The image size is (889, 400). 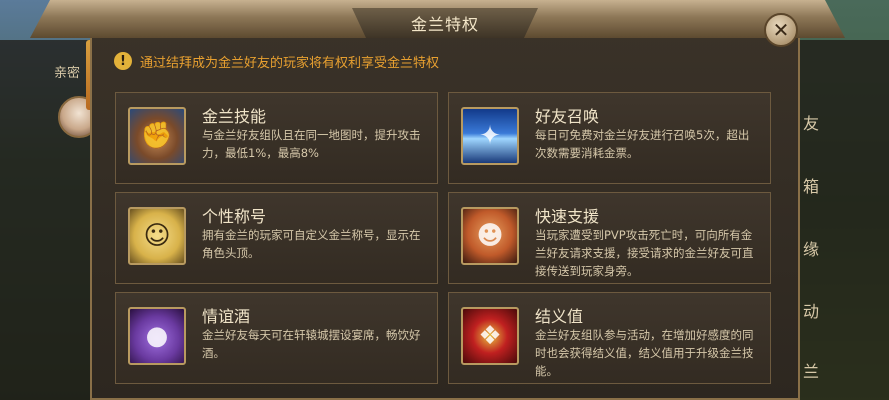 What do you see at coordinates (642, 144) in the screenshot?
I see `privilege-desc: 每日可免费对金兰好友进行召唤5次，超出次数需要消耗金票。` at bounding box center [642, 144].